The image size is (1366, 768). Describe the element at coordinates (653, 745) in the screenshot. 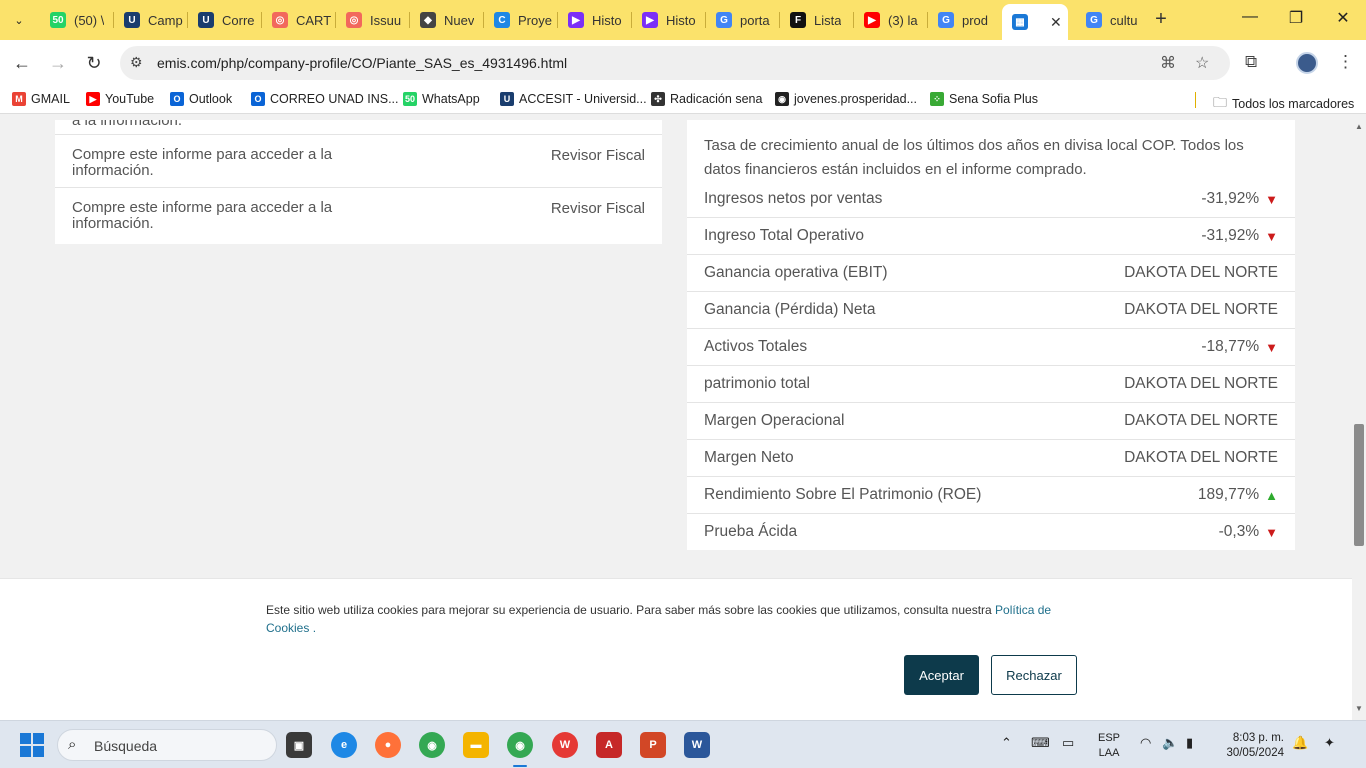

I see `powerpoint-icon: P` at that location.